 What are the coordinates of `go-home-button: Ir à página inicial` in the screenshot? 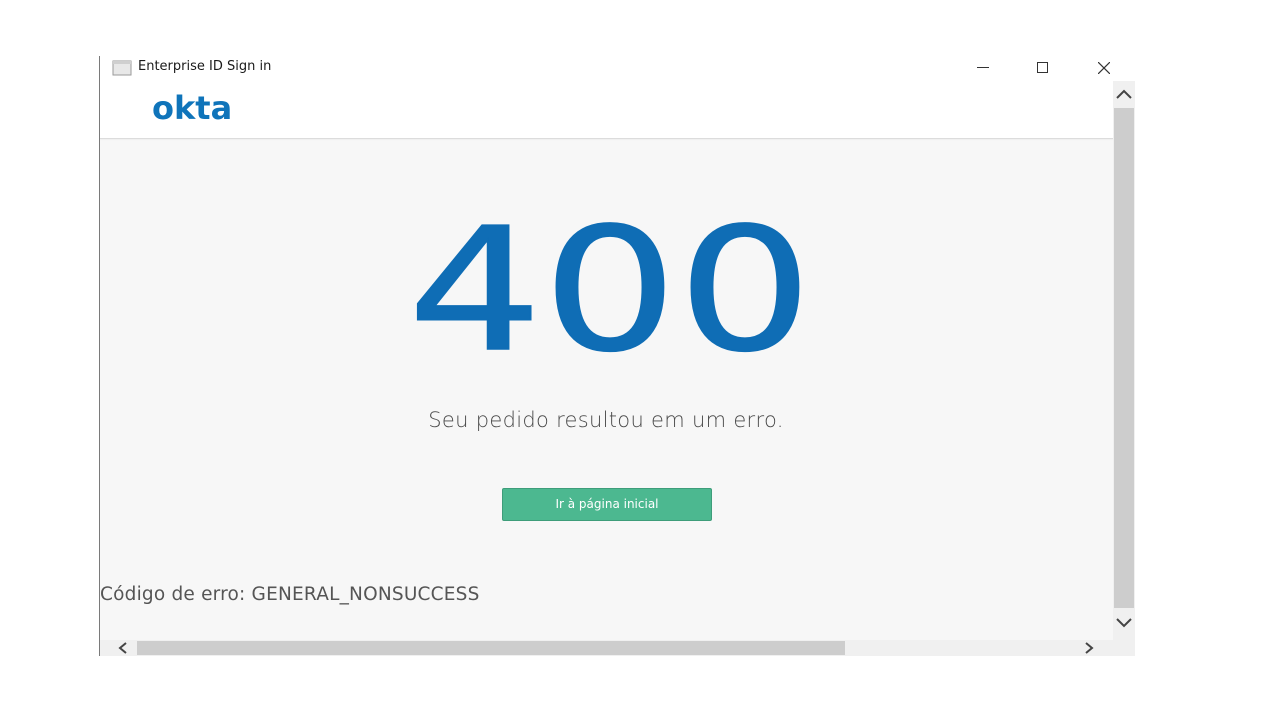 It's located at (607, 504).